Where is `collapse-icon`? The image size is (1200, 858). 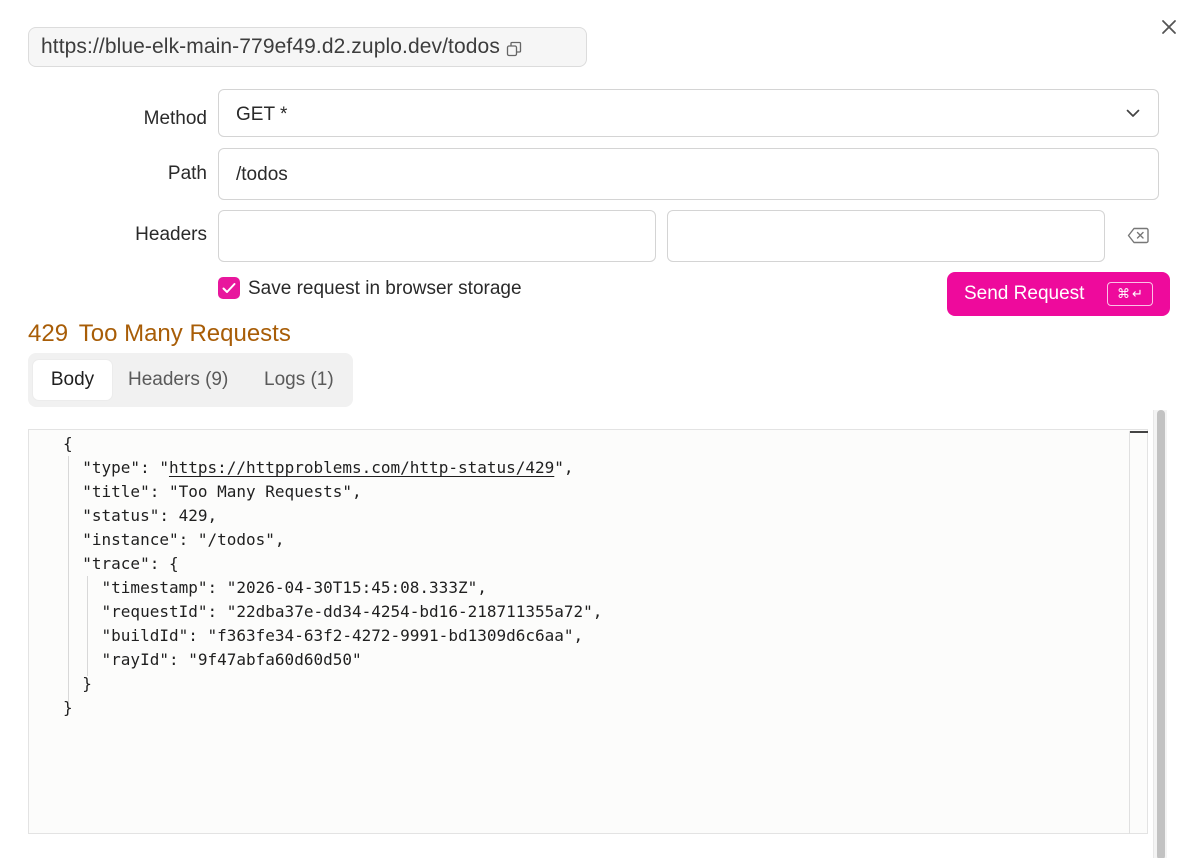
collapse-icon is located at coordinates (1139, 432).